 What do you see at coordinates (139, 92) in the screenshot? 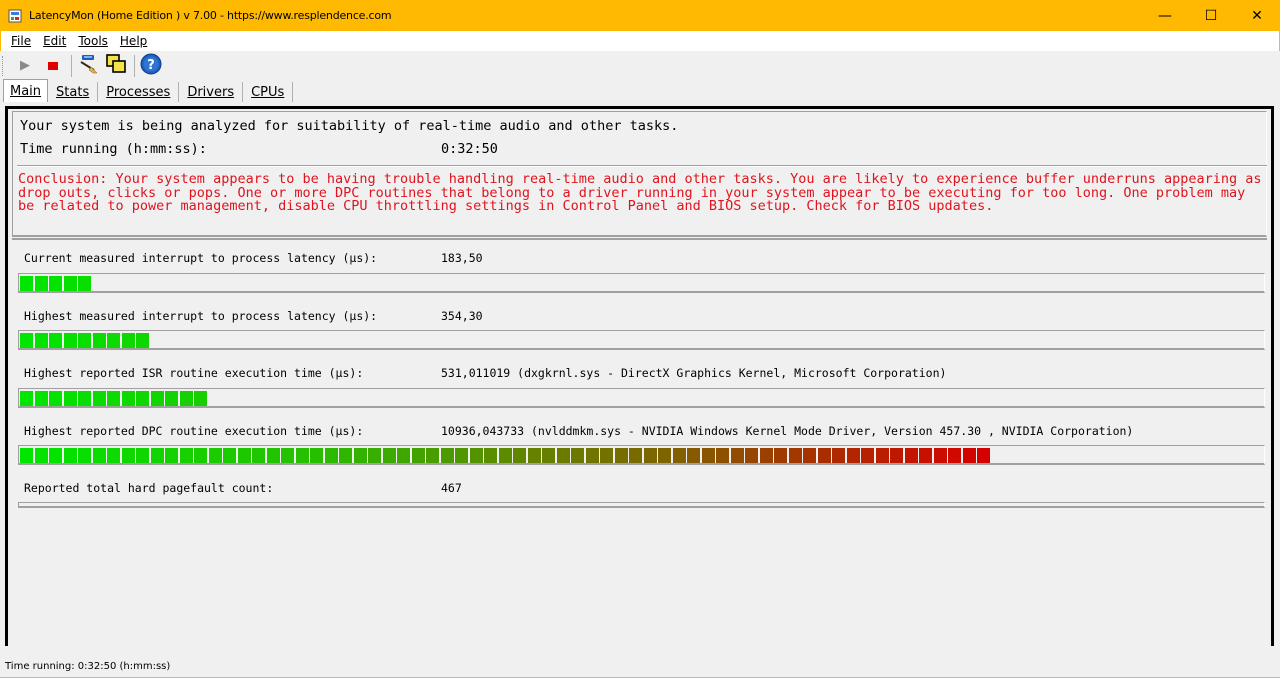
I see `tab-processes: Processes` at bounding box center [139, 92].